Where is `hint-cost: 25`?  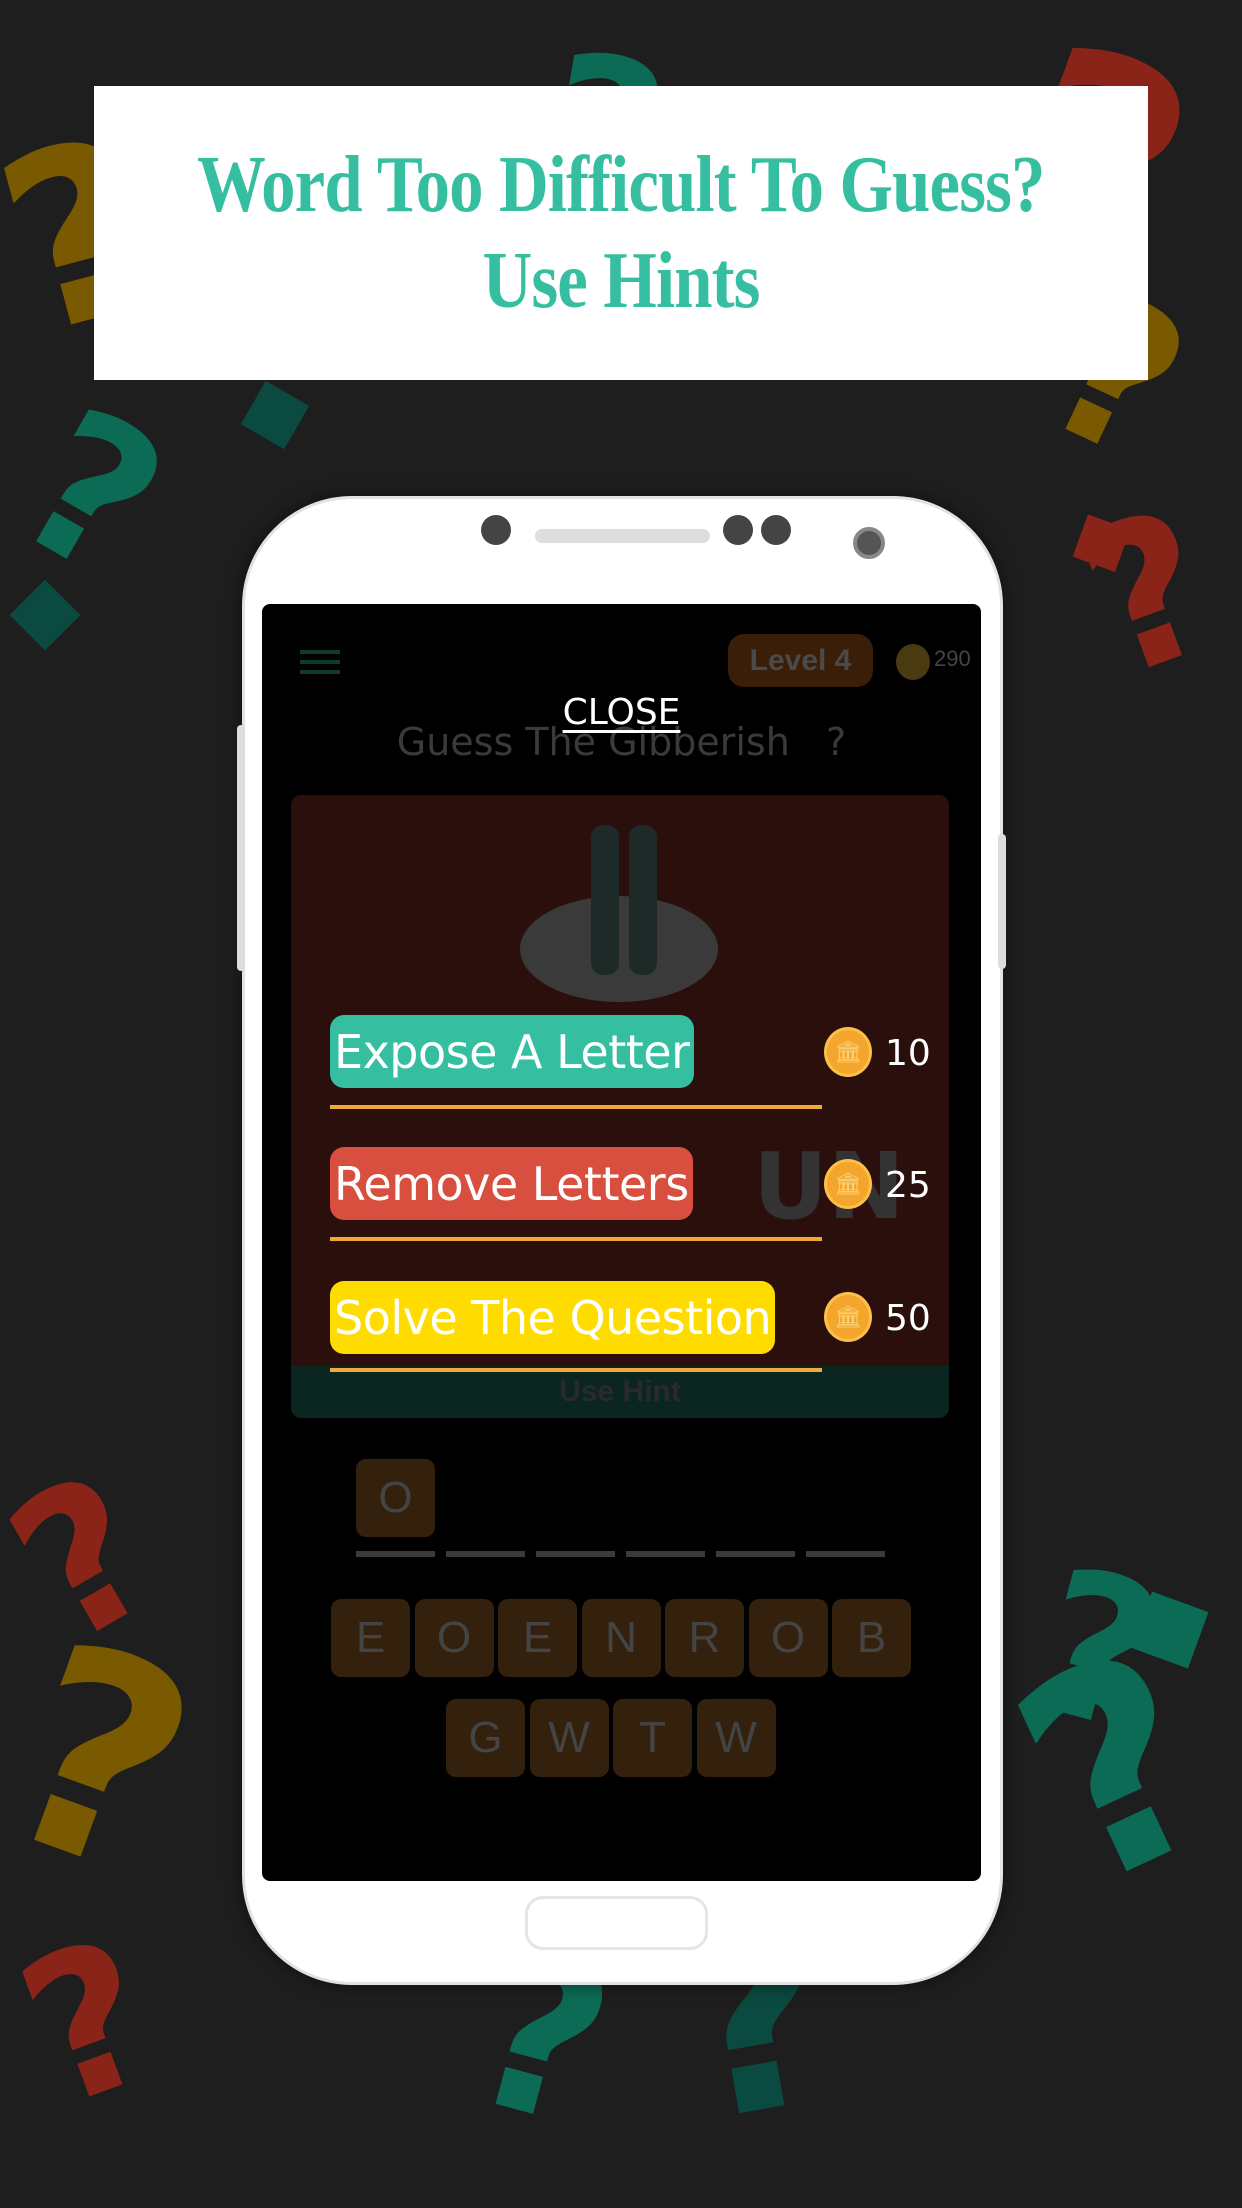 hint-cost: 25 is located at coordinates (908, 1185).